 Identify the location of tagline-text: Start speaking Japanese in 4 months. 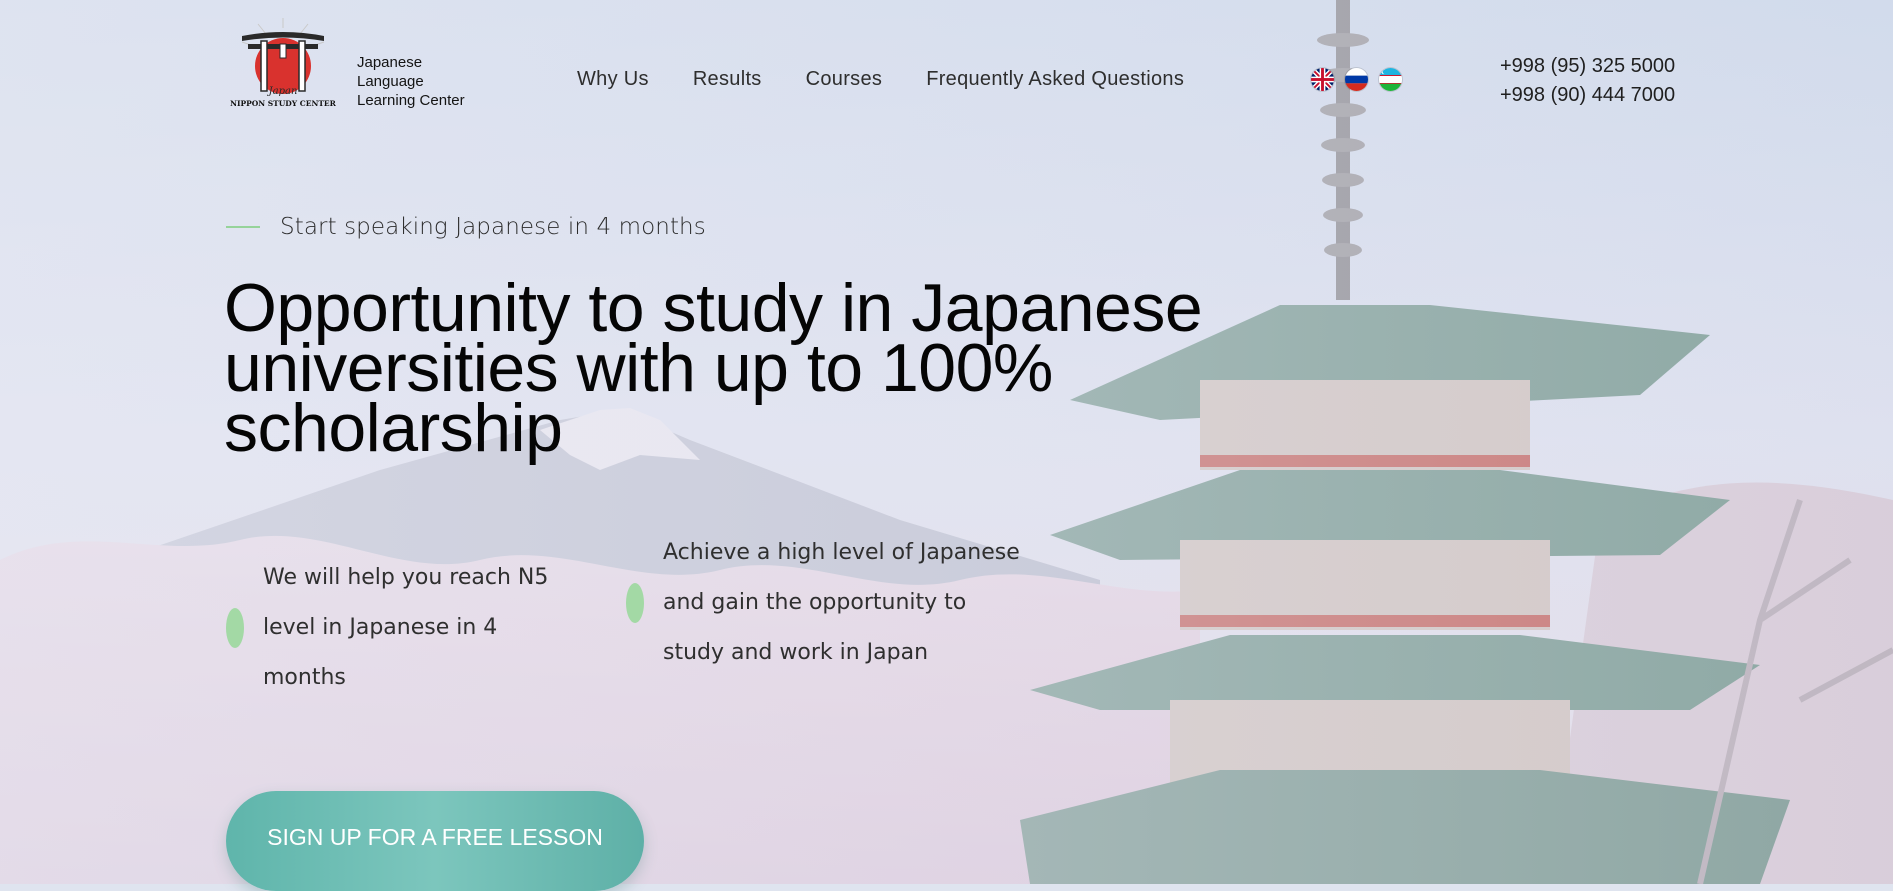
(493, 227).